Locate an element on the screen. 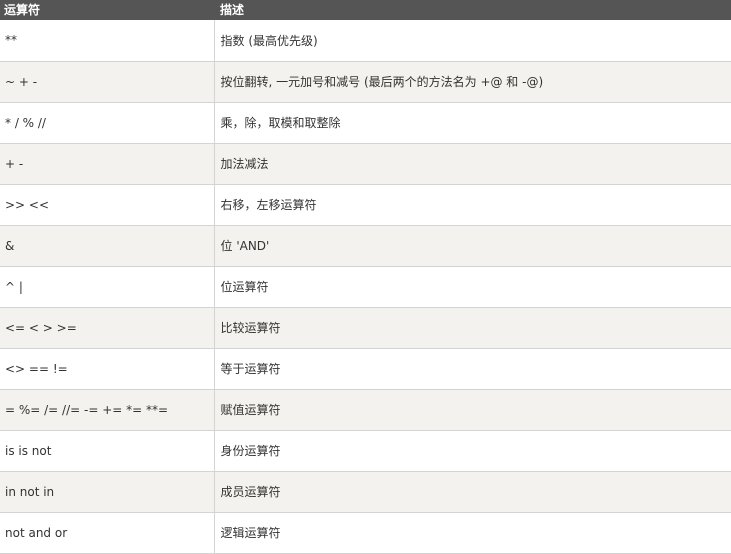 The height and width of the screenshot is (554, 731). operator-cell: <= < > >= is located at coordinates (107, 328).